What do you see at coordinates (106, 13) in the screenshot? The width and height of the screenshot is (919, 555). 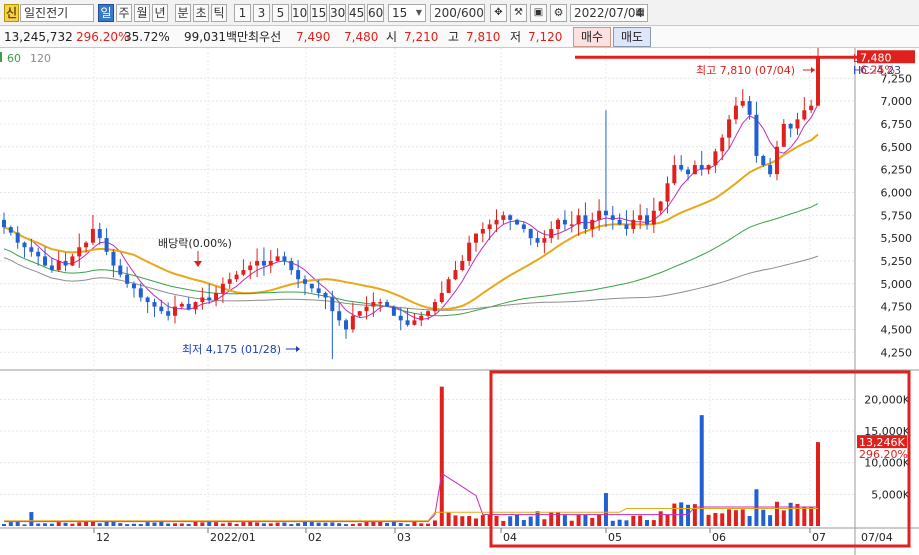 I see `period-day-button: 일` at bounding box center [106, 13].